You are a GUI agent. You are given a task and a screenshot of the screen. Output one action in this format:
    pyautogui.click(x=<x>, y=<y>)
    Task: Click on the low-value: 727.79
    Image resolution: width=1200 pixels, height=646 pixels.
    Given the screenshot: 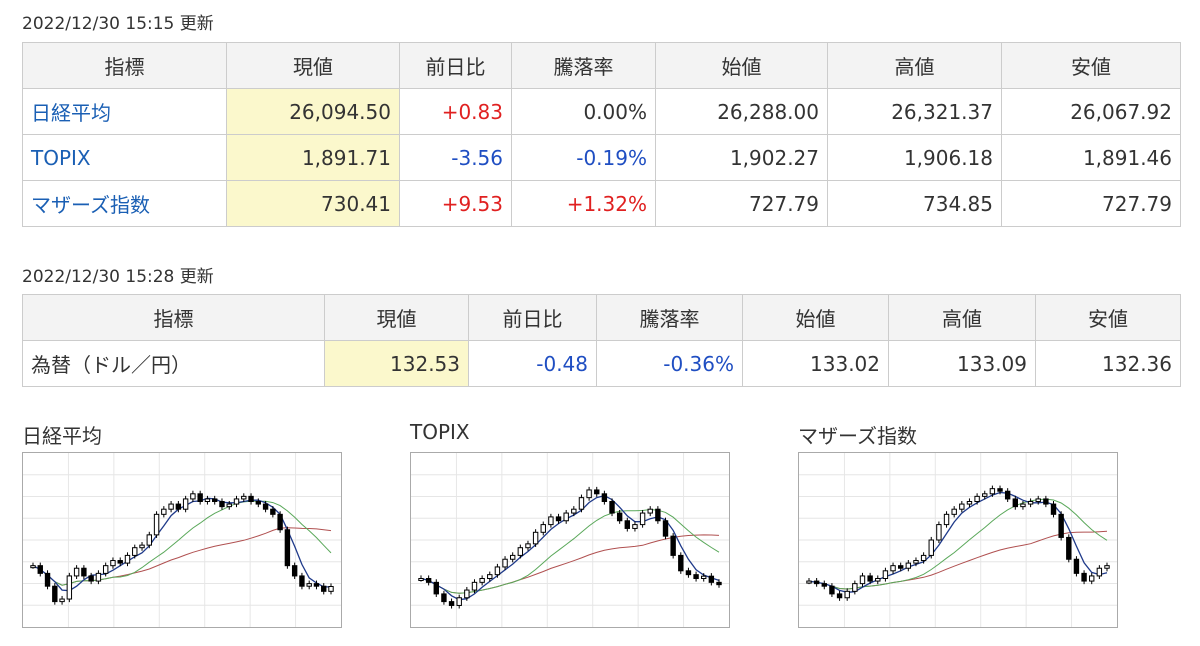 What is the action you would take?
    pyautogui.click(x=1091, y=203)
    